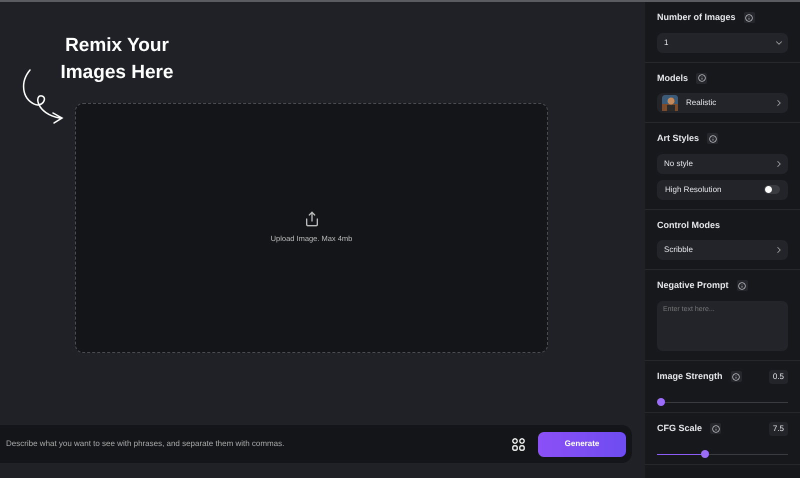  What do you see at coordinates (722, 103) in the screenshot?
I see `model-select: Realistic` at bounding box center [722, 103].